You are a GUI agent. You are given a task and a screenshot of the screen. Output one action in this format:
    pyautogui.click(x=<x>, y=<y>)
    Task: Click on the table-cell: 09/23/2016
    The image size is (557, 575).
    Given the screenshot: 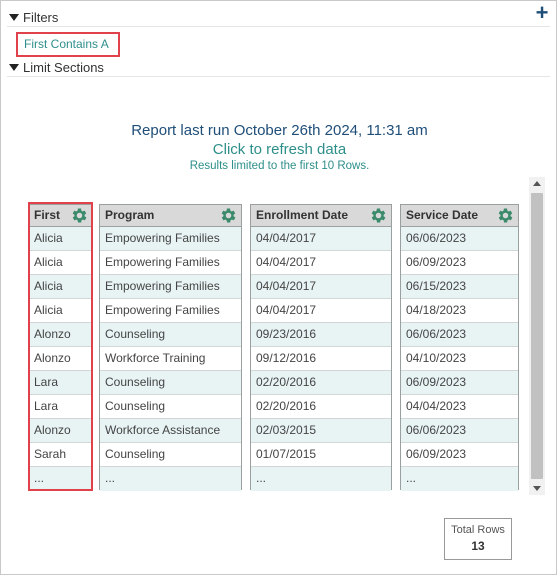 What is the action you would take?
    pyautogui.click(x=321, y=335)
    